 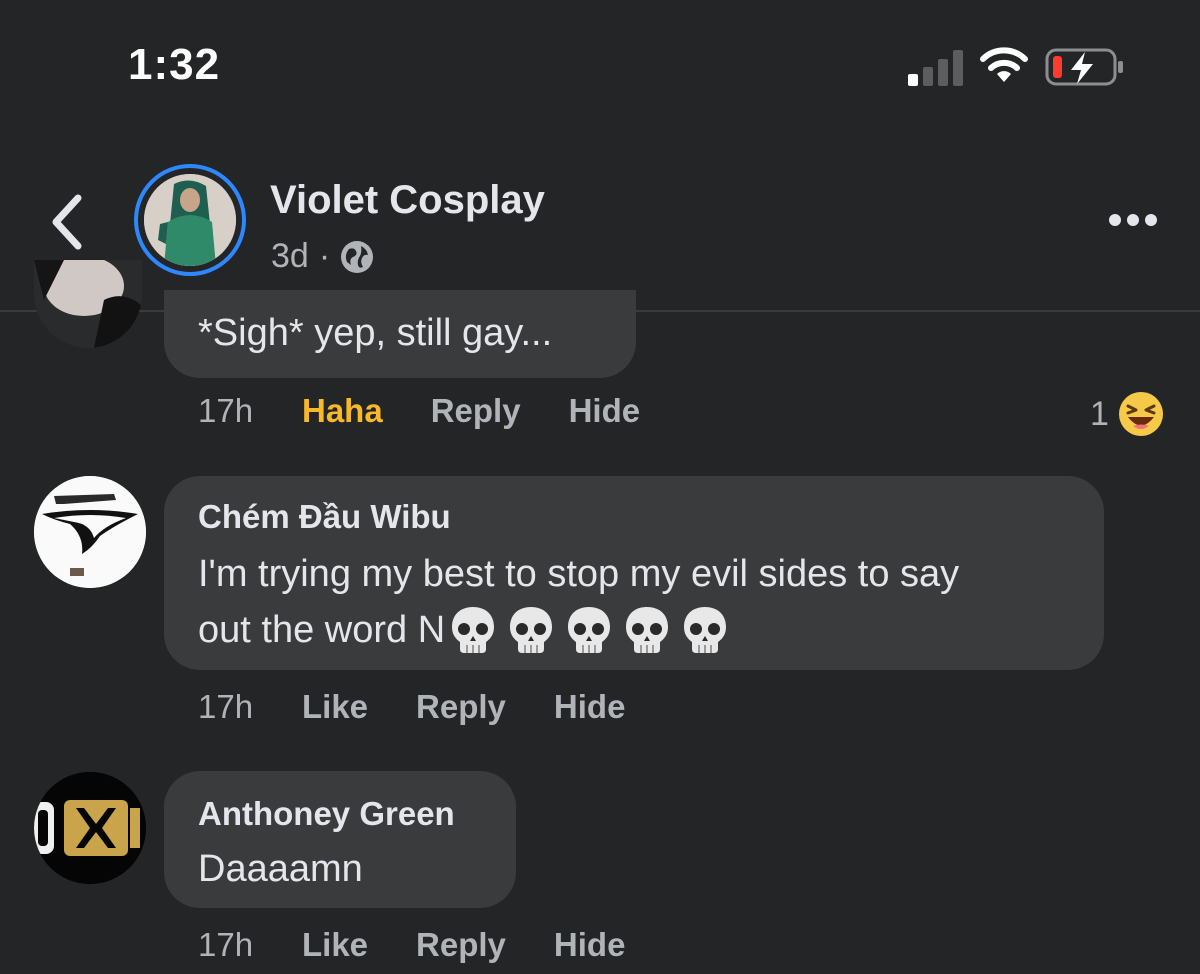 What do you see at coordinates (340, 839) in the screenshot?
I see `comment-bubble: Anthoney Green Daaaamn` at bounding box center [340, 839].